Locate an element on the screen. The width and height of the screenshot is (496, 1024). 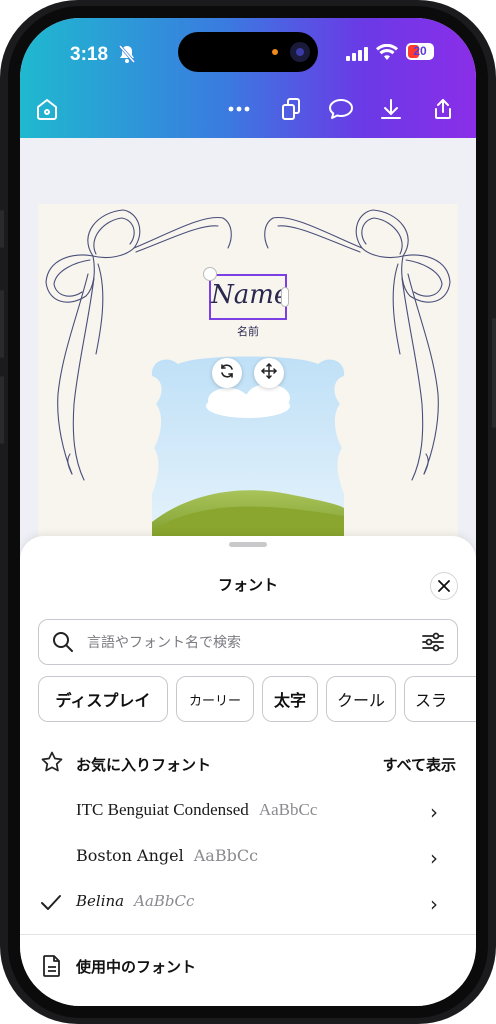
font-item-label: Belina AaBbCc is located at coordinates (135, 901).